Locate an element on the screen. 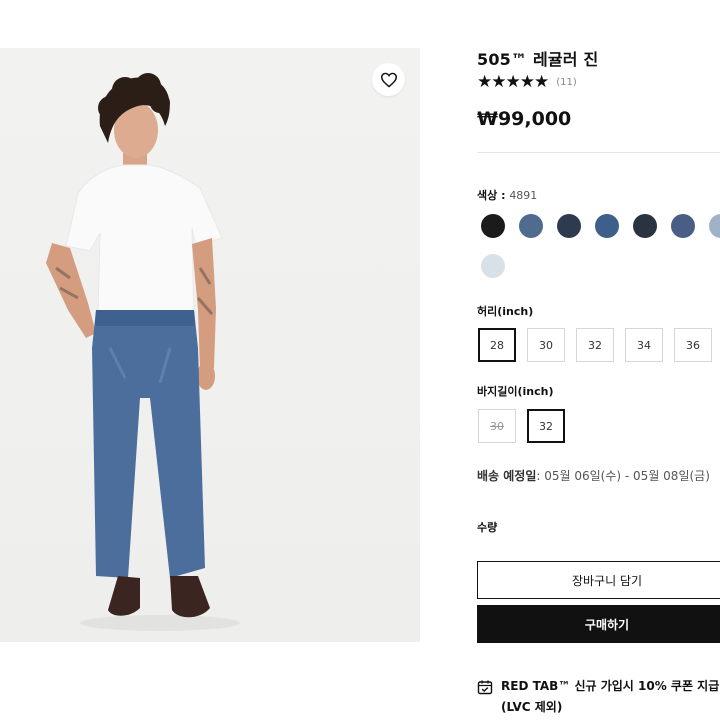 The image size is (720, 720). waist-size-32: 32 is located at coordinates (595, 345).